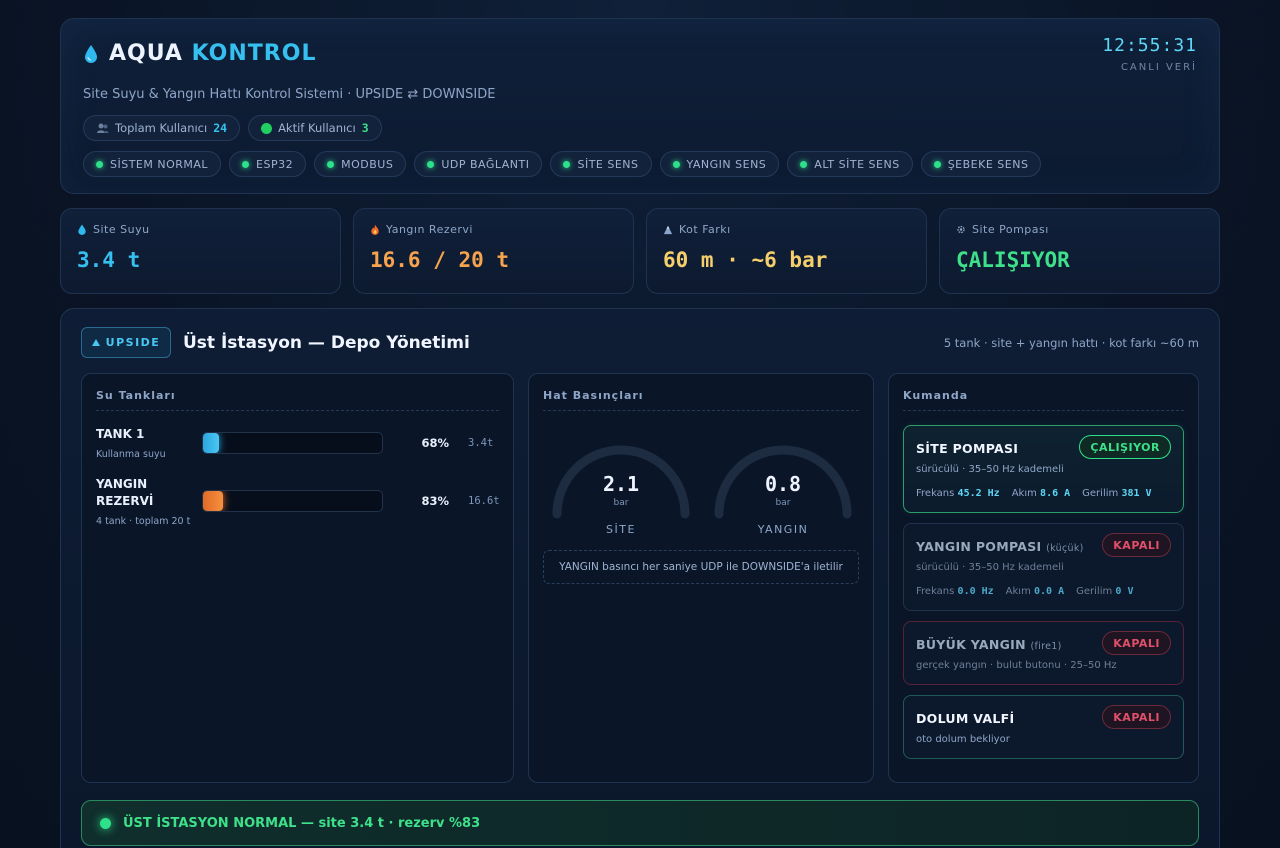 Image resolution: width=1280 pixels, height=848 pixels. I want to click on stat-value: 60 m · ~6 bar, so click(745, 260).